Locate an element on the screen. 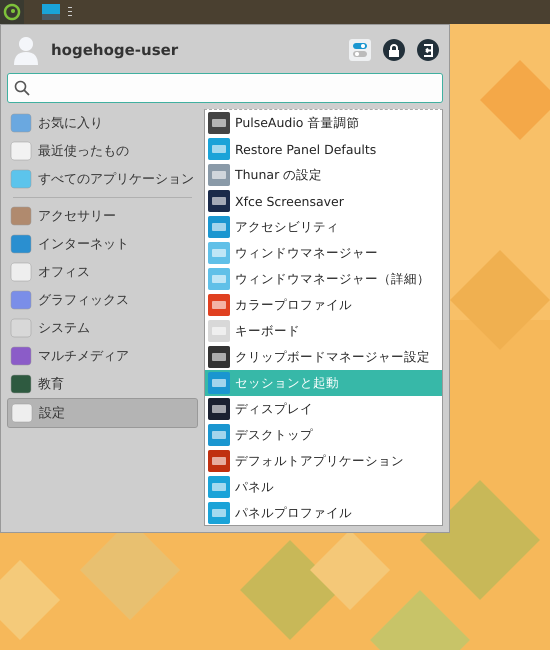 The image size is (550, 650). app-item: パネル is located at coordinates (323, 487).